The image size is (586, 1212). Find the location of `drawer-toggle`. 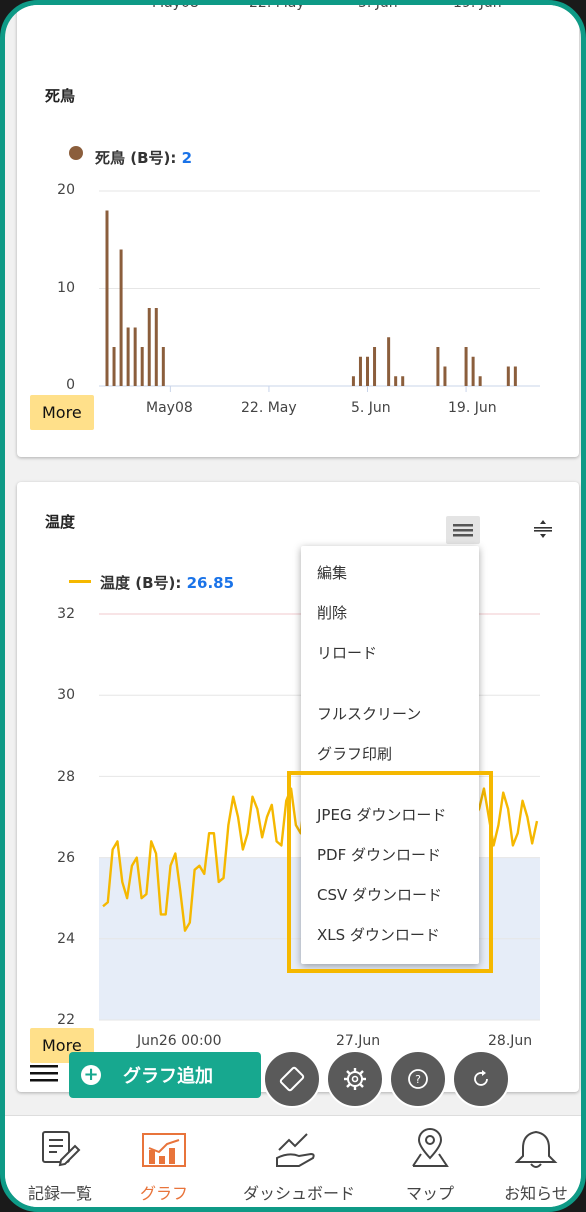

drawer-toggle is located at coordinates (45, 1074).